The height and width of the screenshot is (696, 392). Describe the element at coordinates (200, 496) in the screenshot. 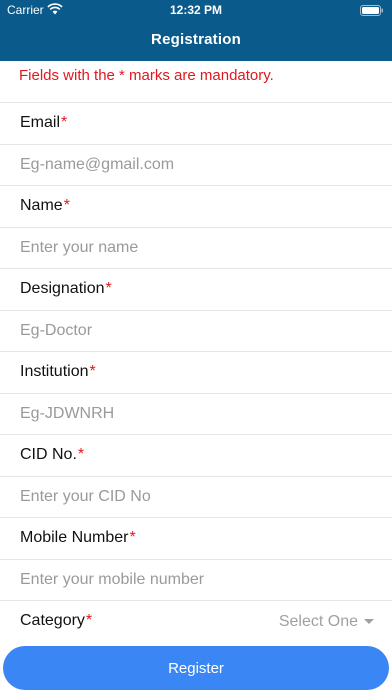

I see `cid-field` at that location.